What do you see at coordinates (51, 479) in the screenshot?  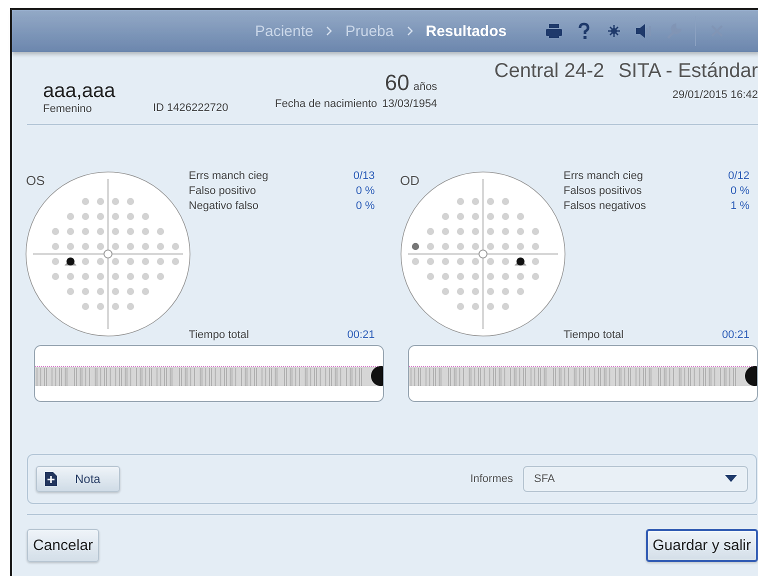 I see `add-note-icon` at bounding box center [51, 479].